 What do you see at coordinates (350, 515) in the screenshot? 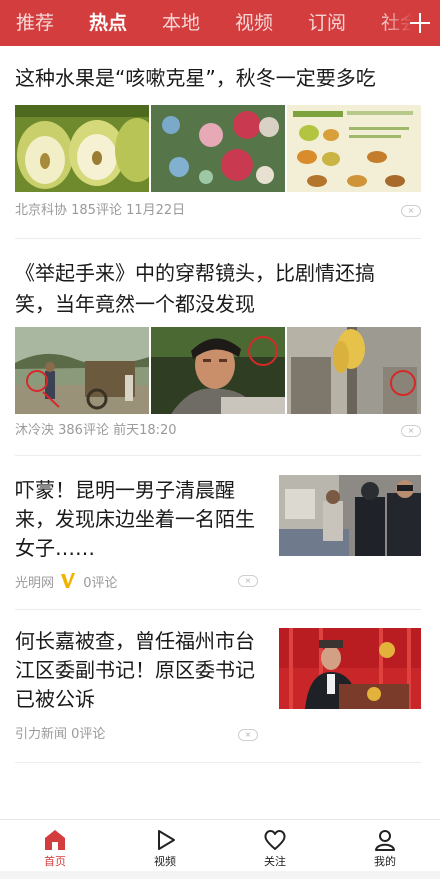
I see `police-photo` at bounding box center [350, 515].